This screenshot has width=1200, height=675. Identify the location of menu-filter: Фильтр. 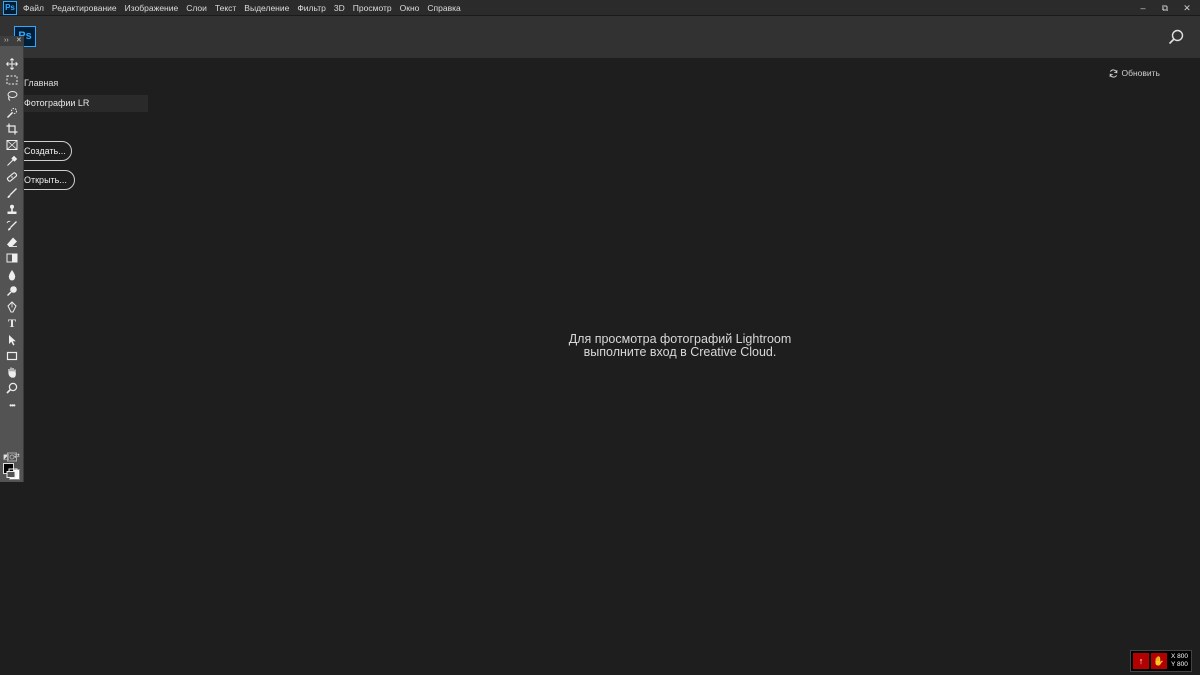
(311, 8).